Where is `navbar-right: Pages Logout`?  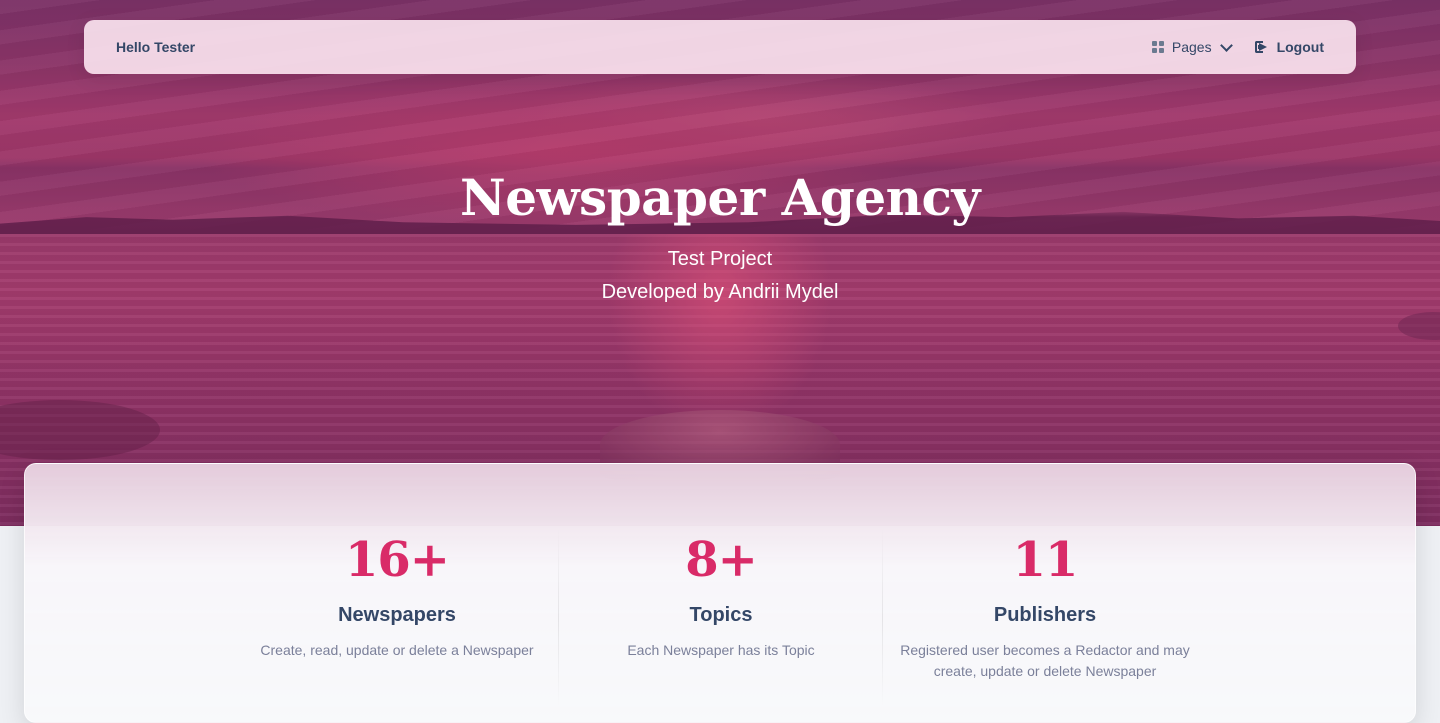
navbar-right: Pages Logout is located at coordinates (1237, 46).